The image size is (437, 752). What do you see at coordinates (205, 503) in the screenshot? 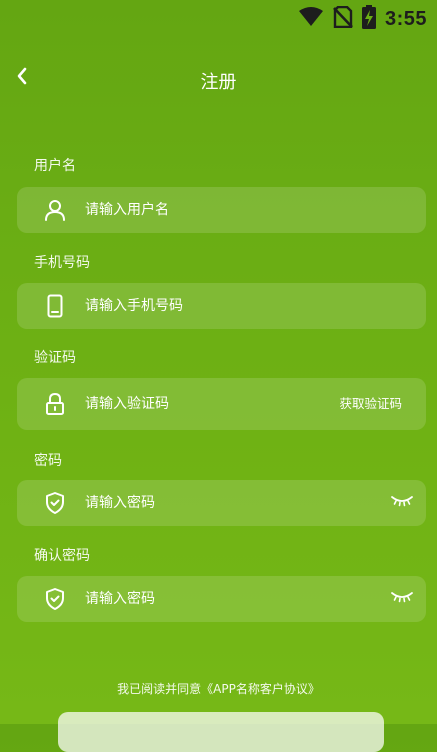
I see `password-input` at bounding box center [205, 503].